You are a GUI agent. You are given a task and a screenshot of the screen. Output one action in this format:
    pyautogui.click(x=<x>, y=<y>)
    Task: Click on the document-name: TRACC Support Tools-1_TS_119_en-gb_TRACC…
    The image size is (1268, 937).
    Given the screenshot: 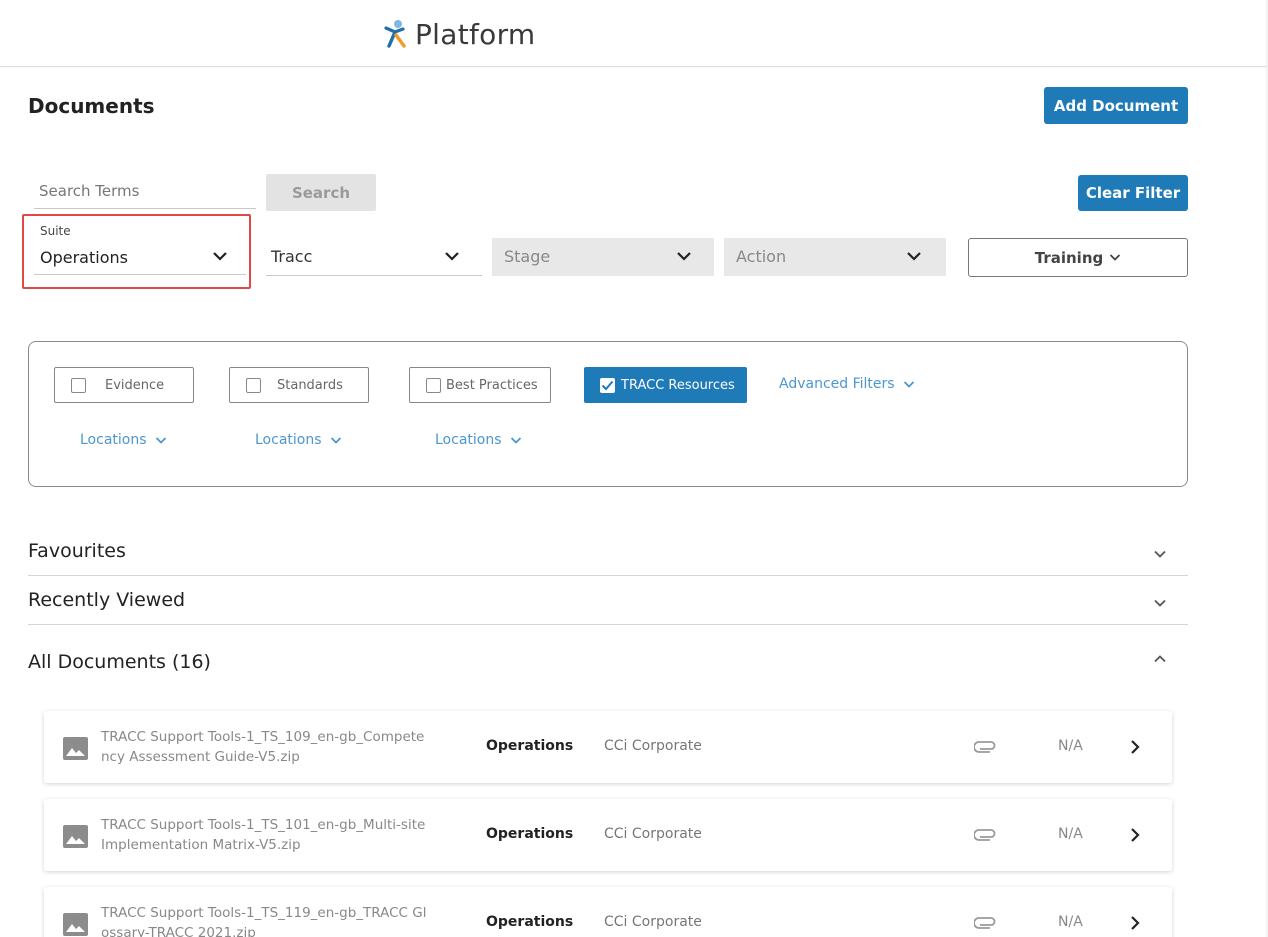 What is the action you would take?
    pyautogui.click(x=266, y=920)
    